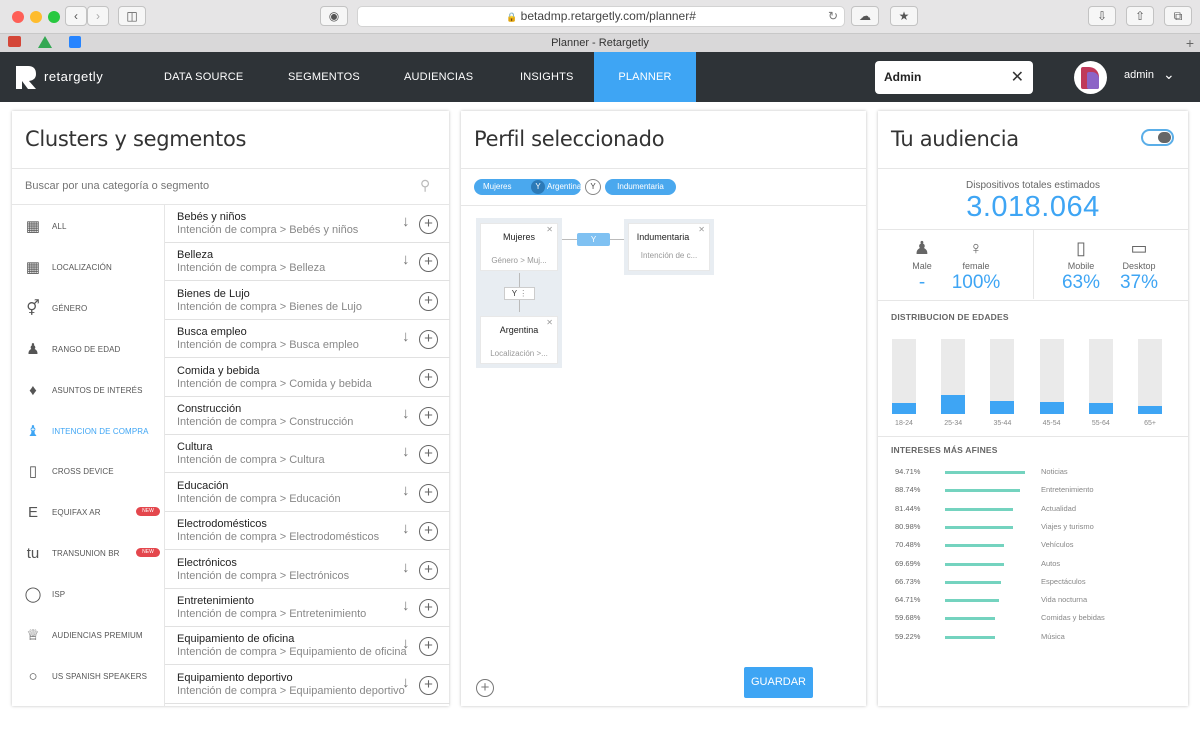 The height and width of the screenshot is (731, 1200). Describe the element at coordinates (547, 77) in the screenshot. I see `nav-insights: INSIGHTS` at that location.